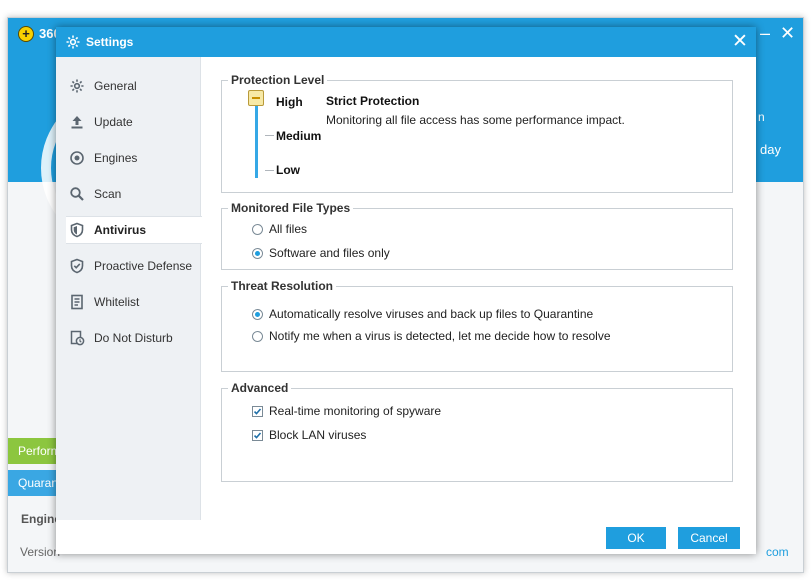 This screenshot has height=584, width=812. I want to click on background-text-fragment: n, so click(761, 117).